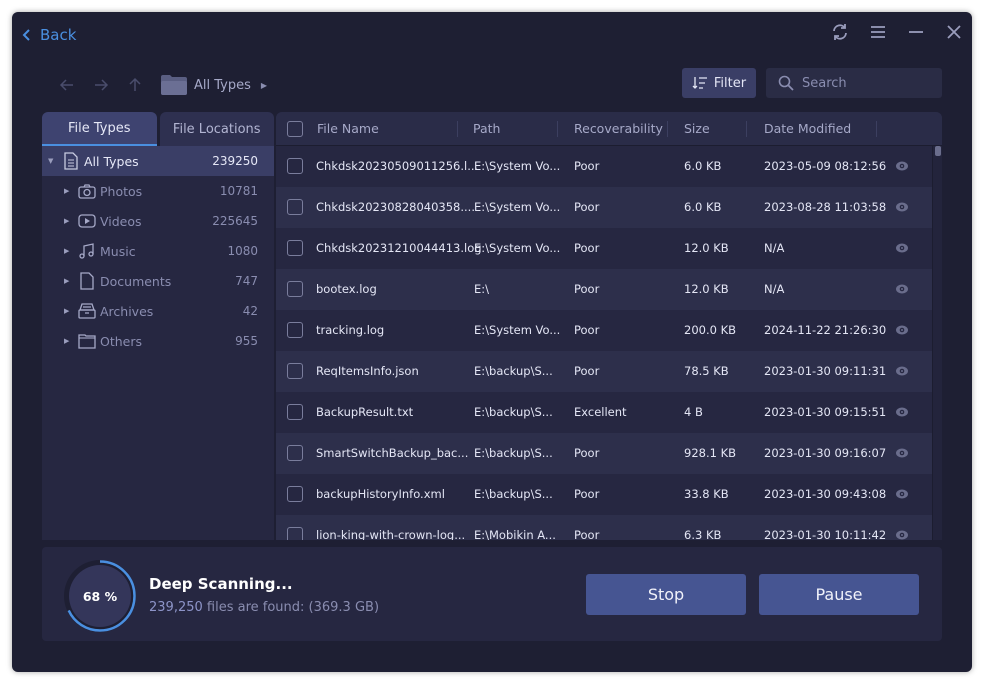 The height and width of the screenshot is (684, 984). What do you see at coordinates (348, 128) in the screenshot?
I see `column-header-file-name: File Name` at bounding box center [348, 128].